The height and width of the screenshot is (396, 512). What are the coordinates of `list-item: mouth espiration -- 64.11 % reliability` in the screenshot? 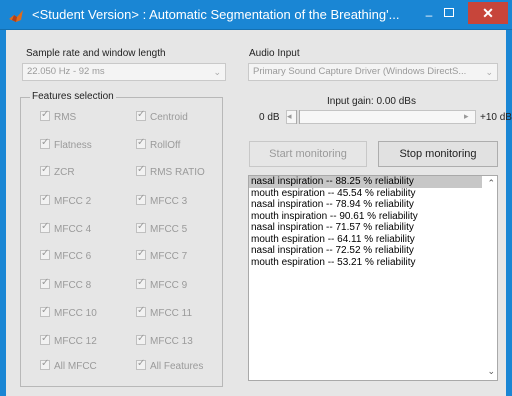 It's located at (373, 240).